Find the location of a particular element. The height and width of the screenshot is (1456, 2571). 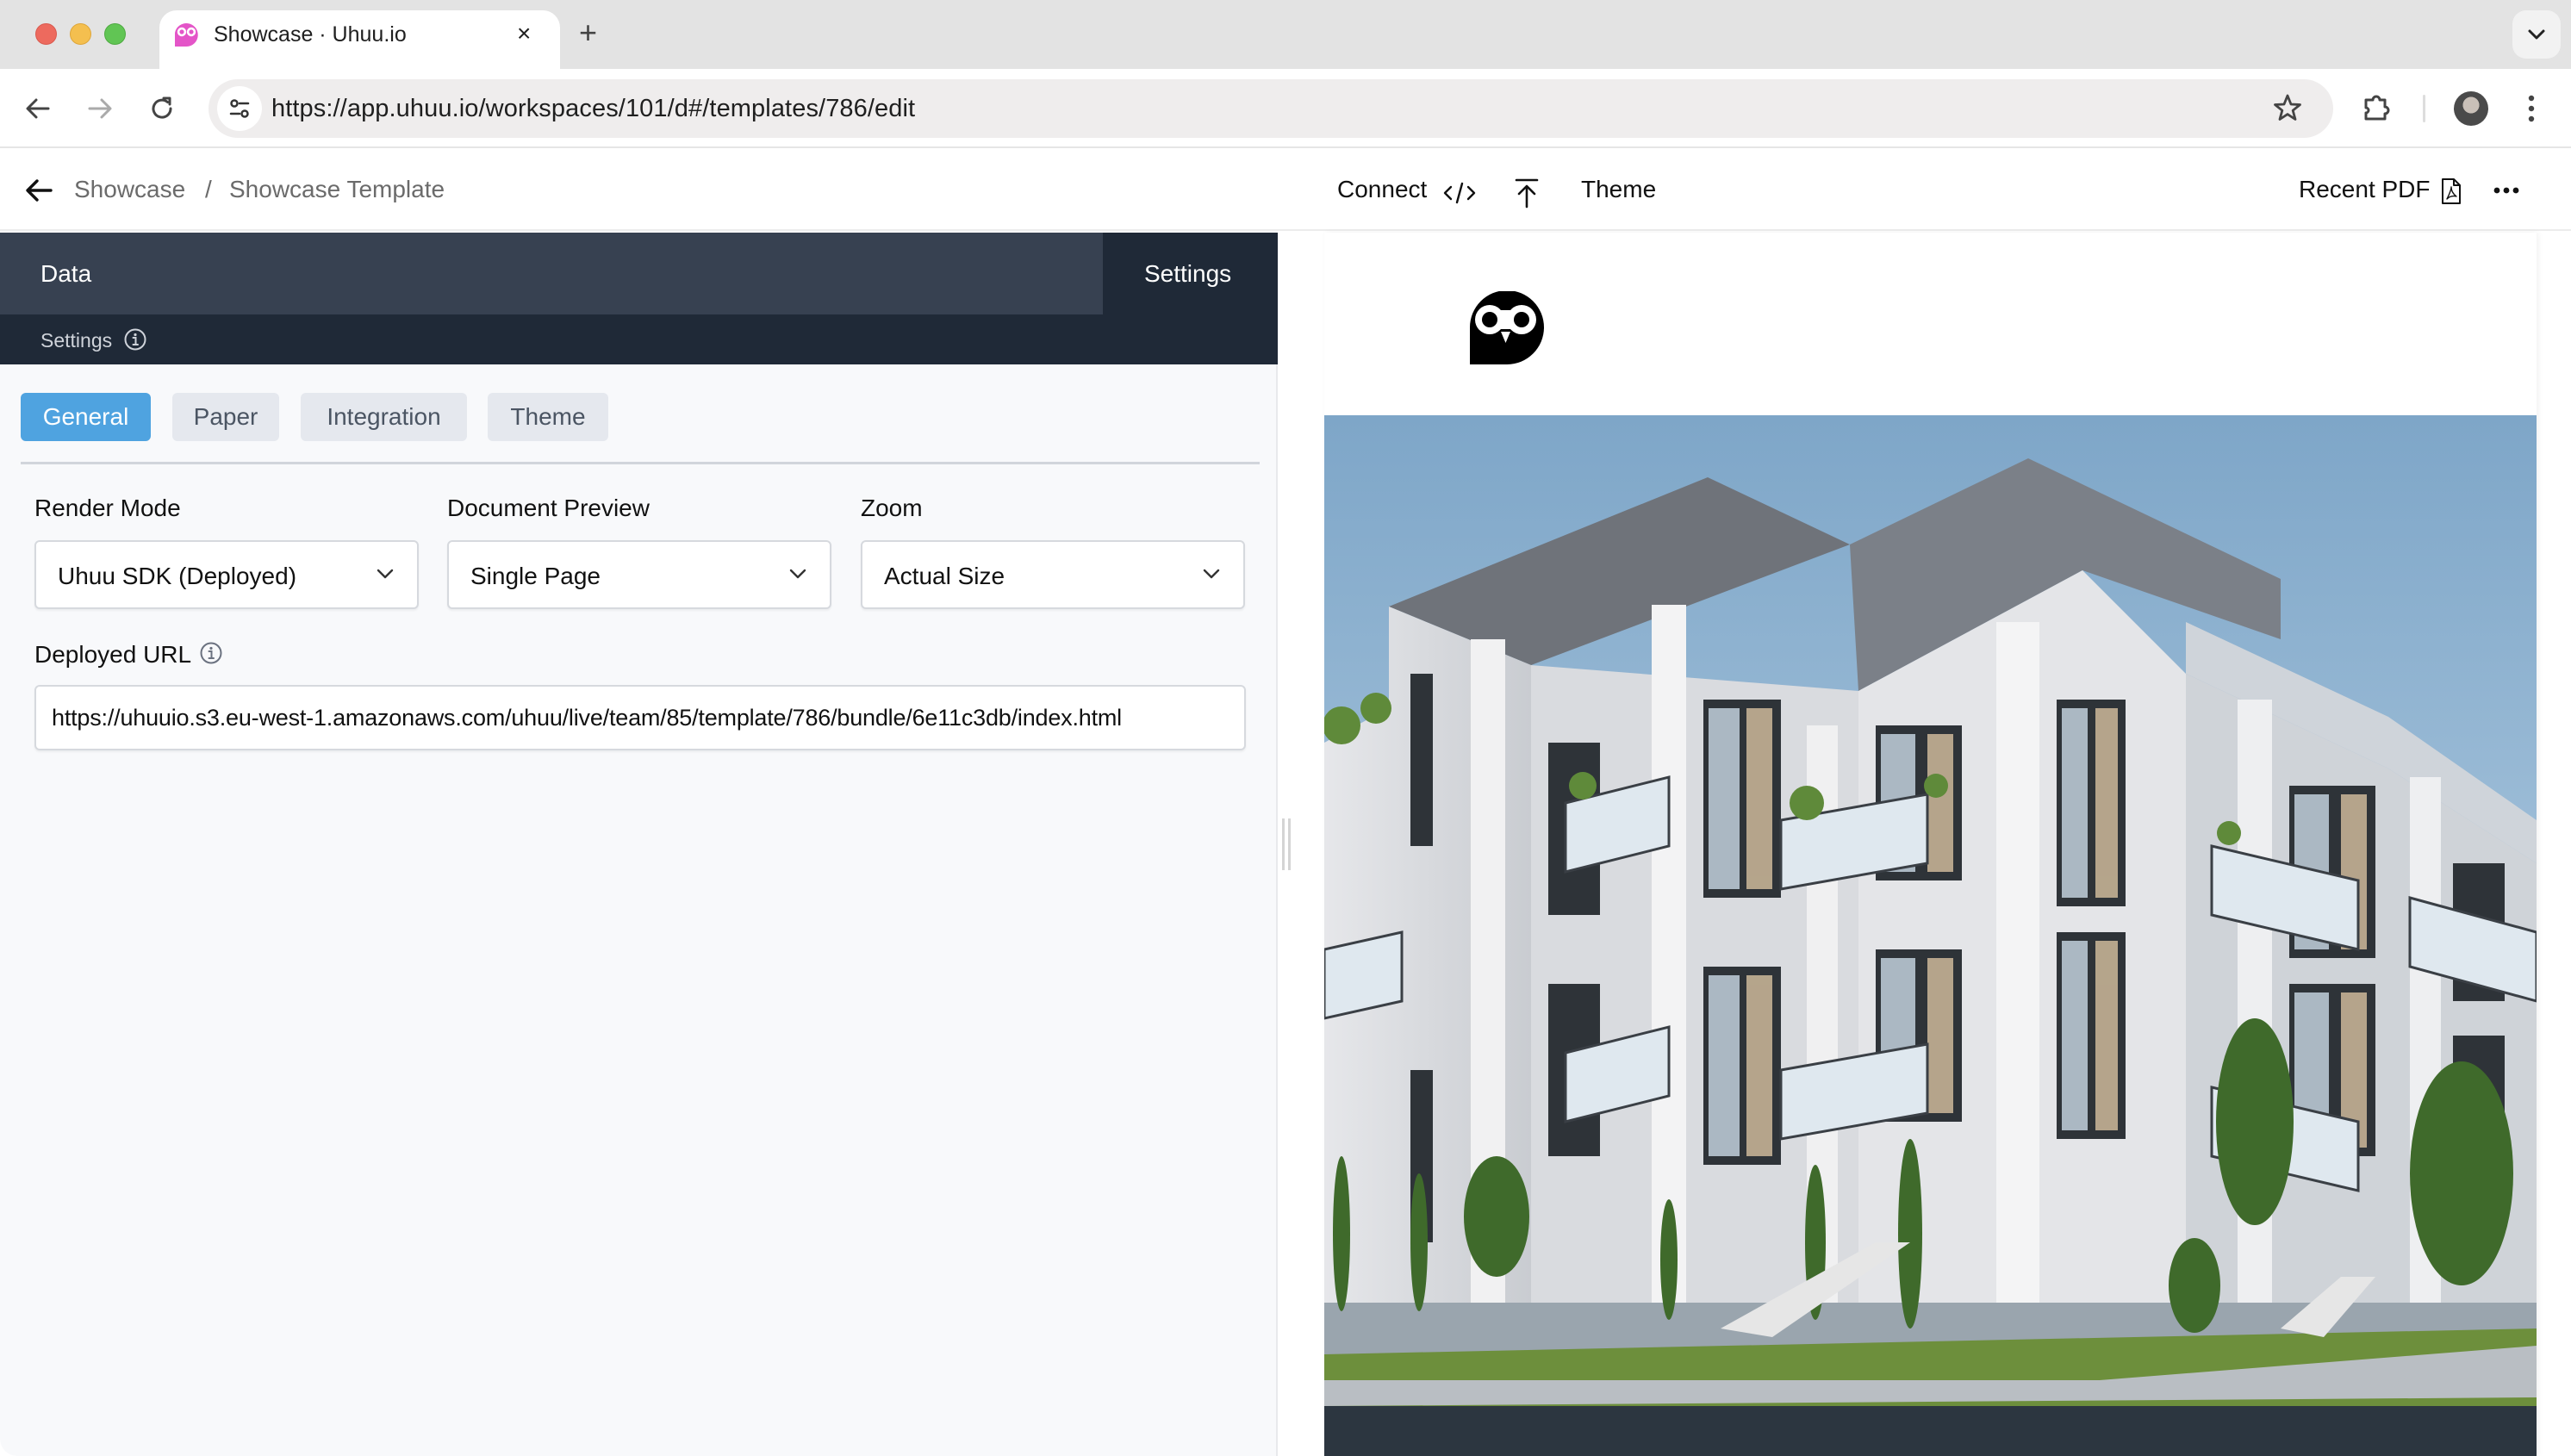

tab-settings: Settings is located at coordinates (1190, 274).